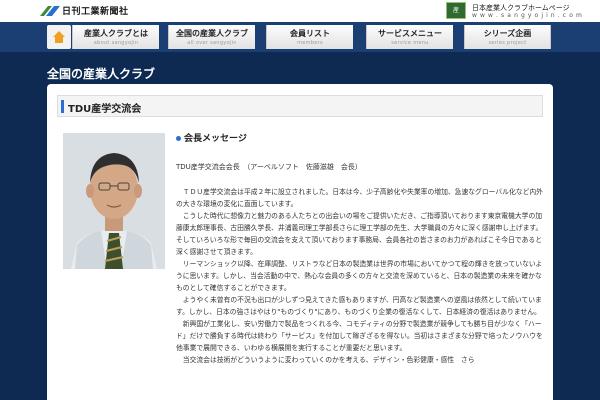 This screenshot has width=600, height=400. I want to click on message-author: TDU産学交流会会長 （アーベルソフト 佐藤滋雄 会長）, so click(269, 167).